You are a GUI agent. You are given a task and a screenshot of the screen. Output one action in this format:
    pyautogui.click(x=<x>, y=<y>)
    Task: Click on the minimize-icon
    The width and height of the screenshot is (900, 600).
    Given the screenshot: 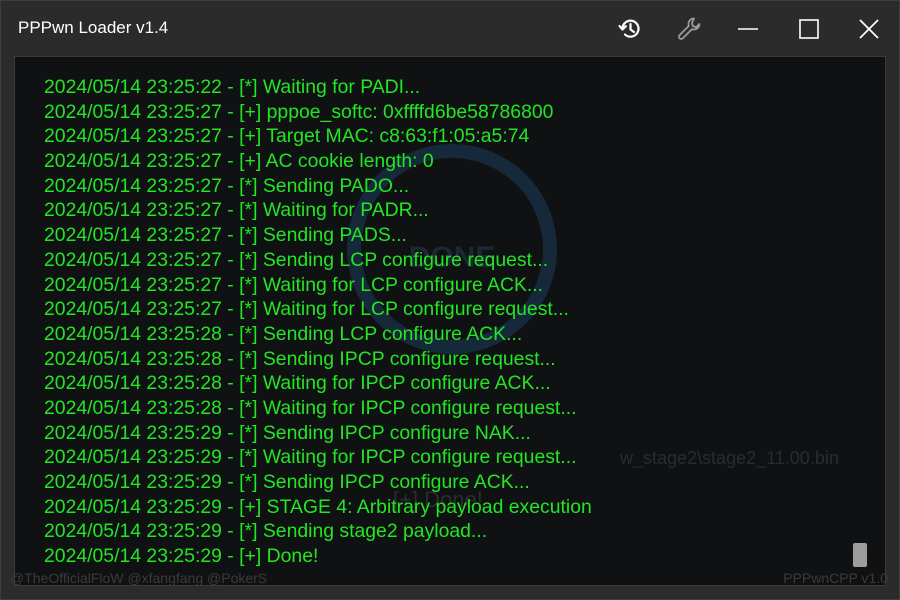 What is the action you would take?
    pyautogui.click(x=748, y=29)
    